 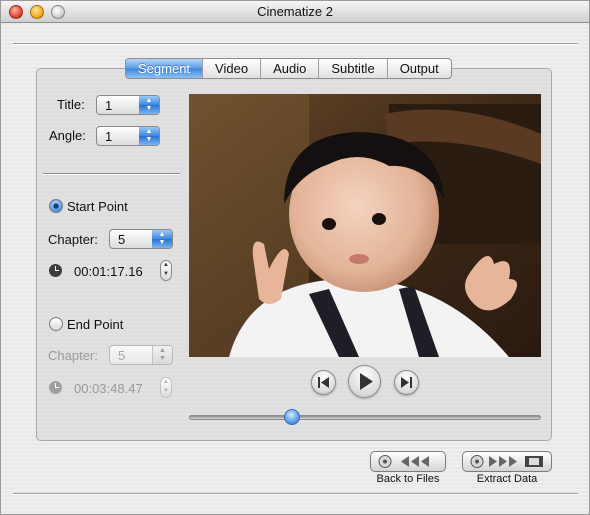 What do you see at coordinates (507, 479) in the screenshot?
I see `extract-data-label: Extract Data` at bounding box center [507, 479].